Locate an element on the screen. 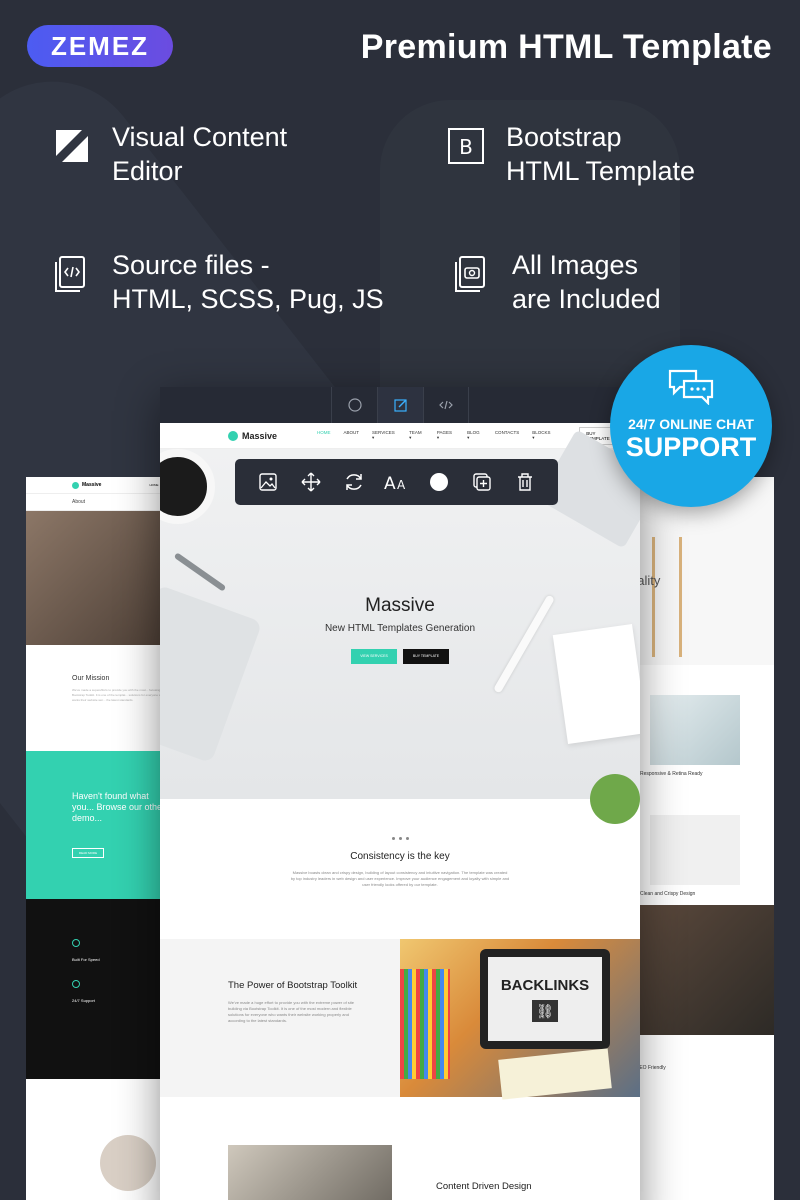 This screenshot has width=800, height=1200. backlinks-text: BACKLINKS is located at coordinates (545, 985).